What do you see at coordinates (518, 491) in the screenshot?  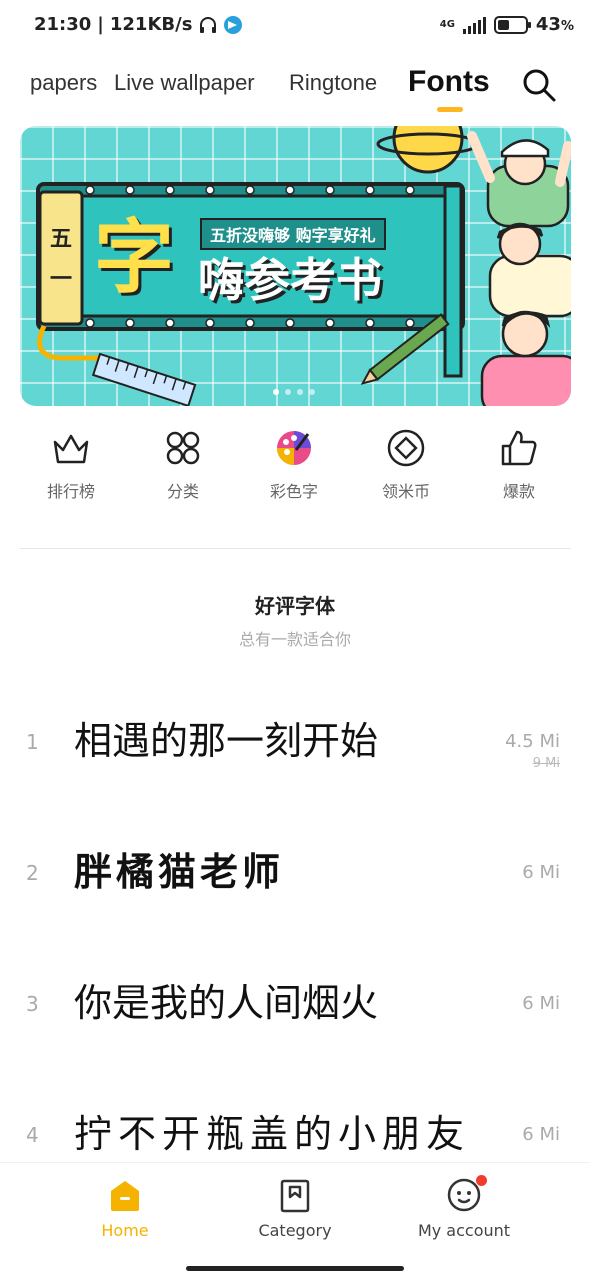 I see `quick-link-label: 爆款` at bounding box center [518, 491].